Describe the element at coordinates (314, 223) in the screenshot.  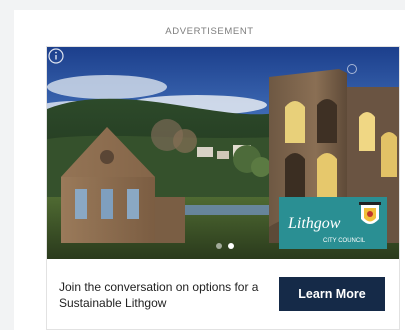
I see `logo-name: Lithgow` at that location.